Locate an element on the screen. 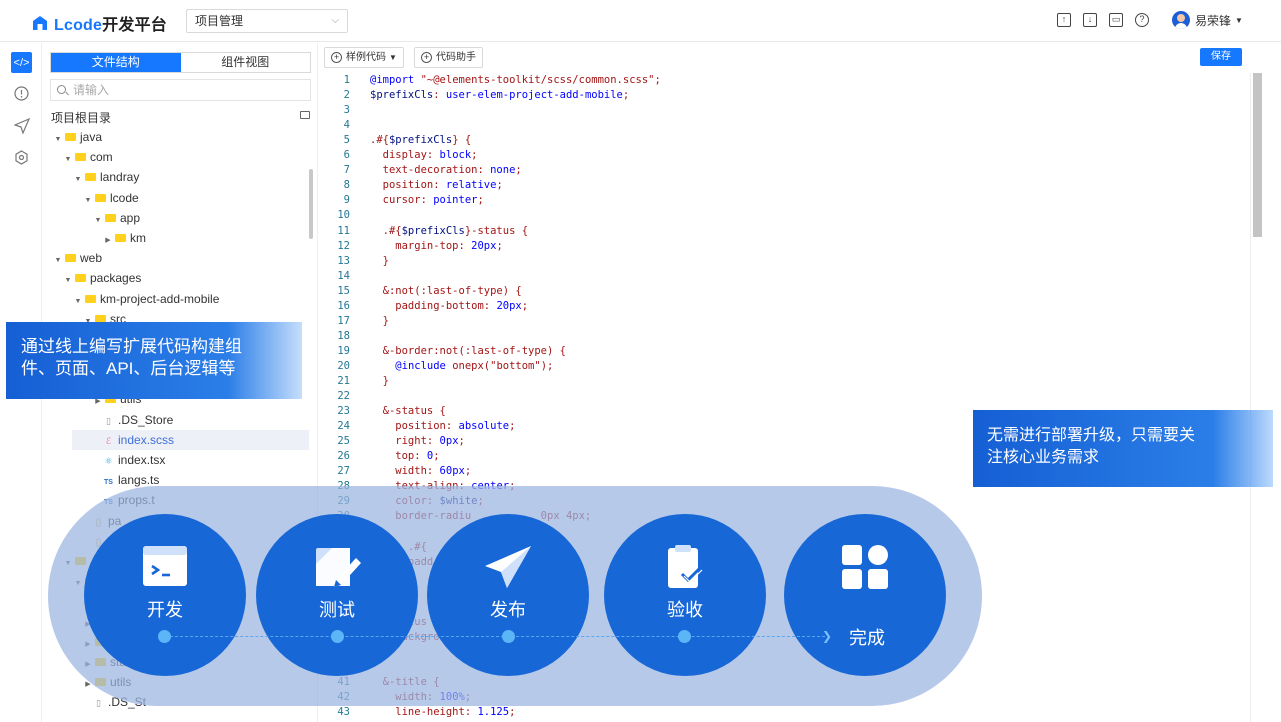 This screenshot has width=1281, height=722. tree-node: ▼ app is located at coordinates (177, 218).